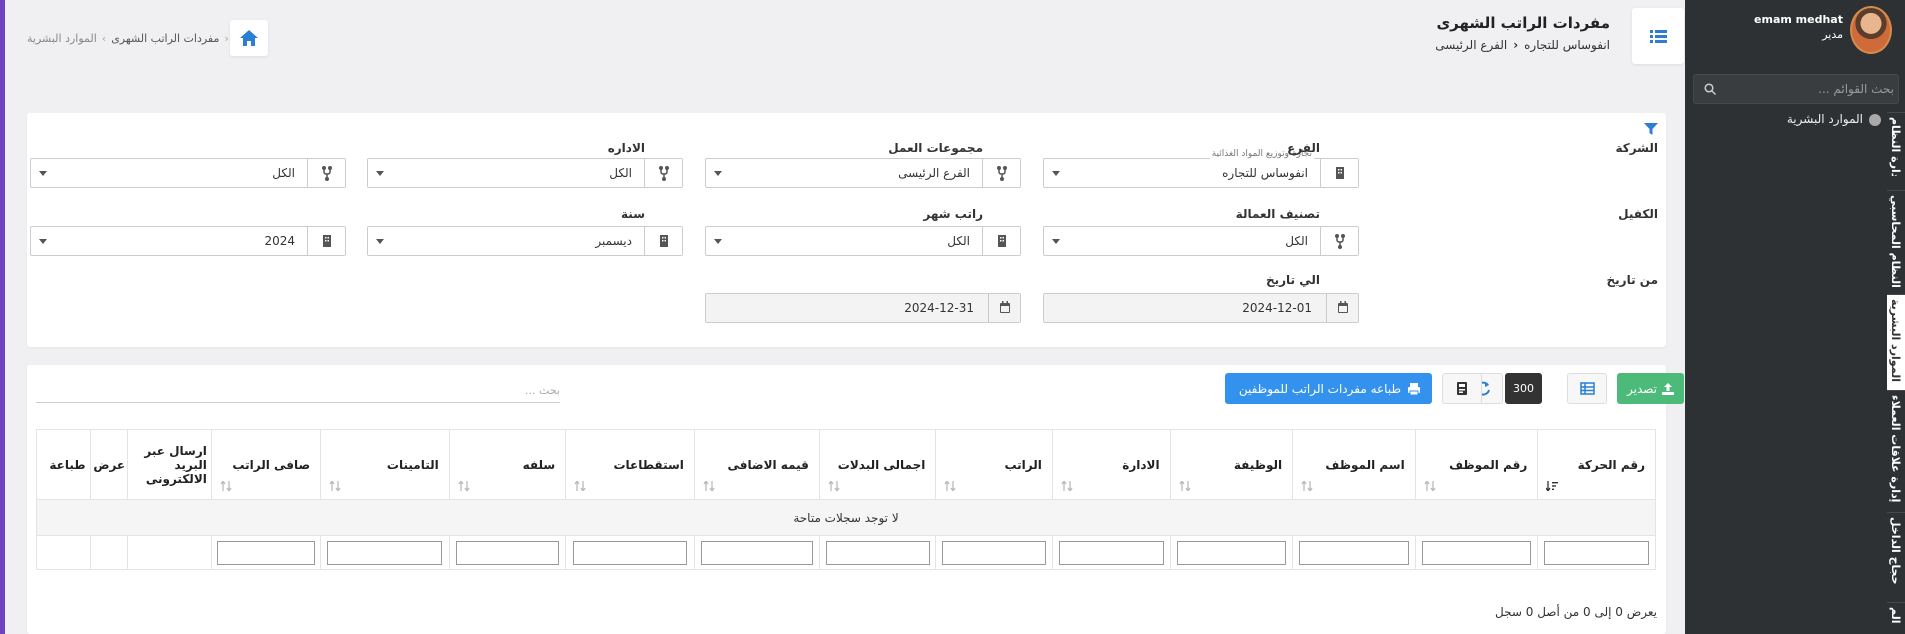 This screenshot has width=1905, height=634. What do you see at coordinates (188, 173) in the screenshot?
I see `department-select: الكل` at bounding box center [188, 173].